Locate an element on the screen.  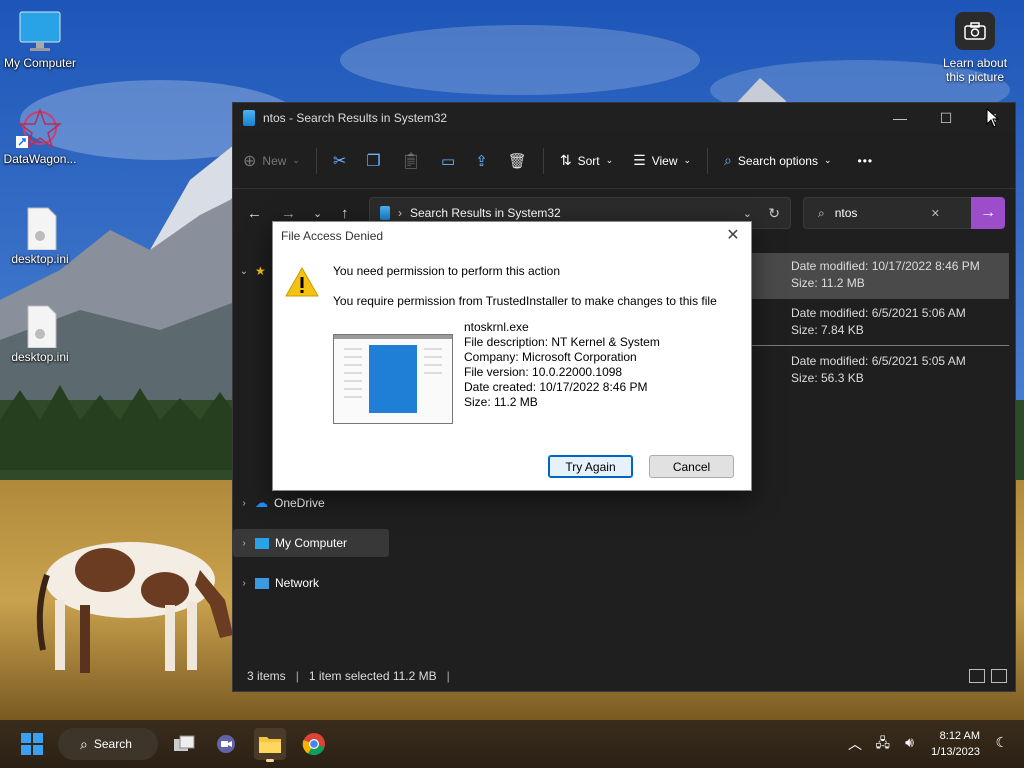
mouse-cursor-icon is located at coordinates (993, 118).